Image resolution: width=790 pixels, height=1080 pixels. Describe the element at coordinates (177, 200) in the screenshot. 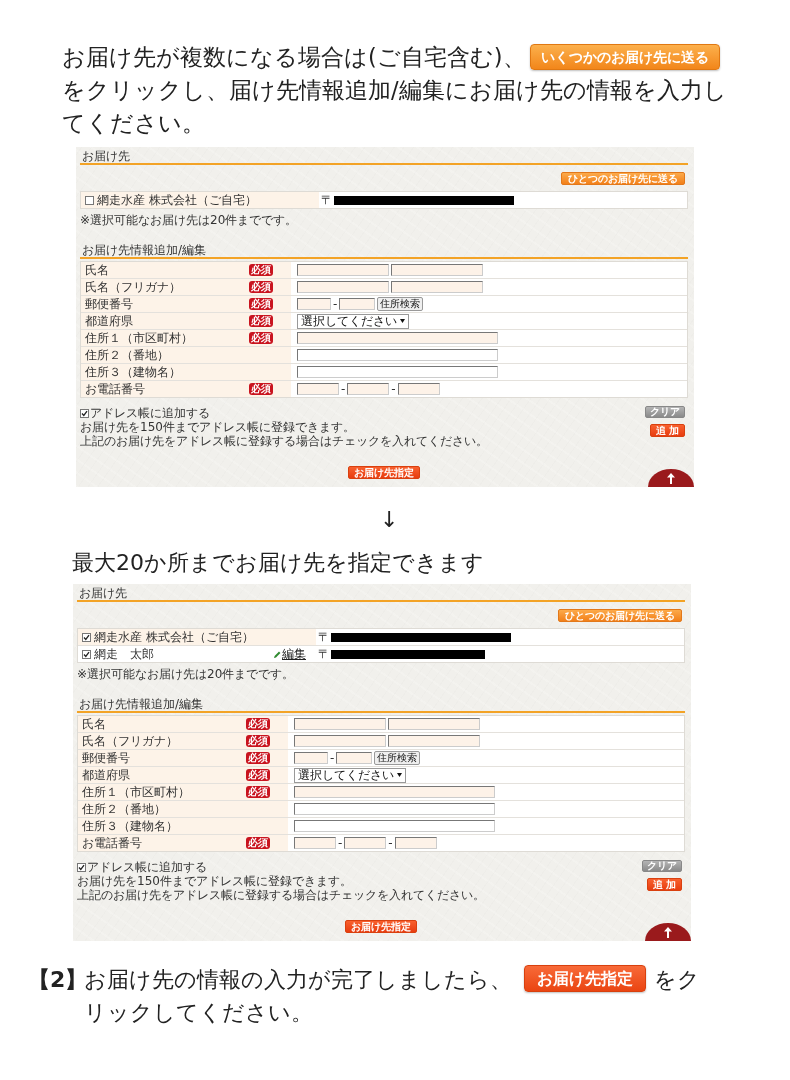

I see `address-name: 網走水産 株式会社（ご自宅）` at that location.